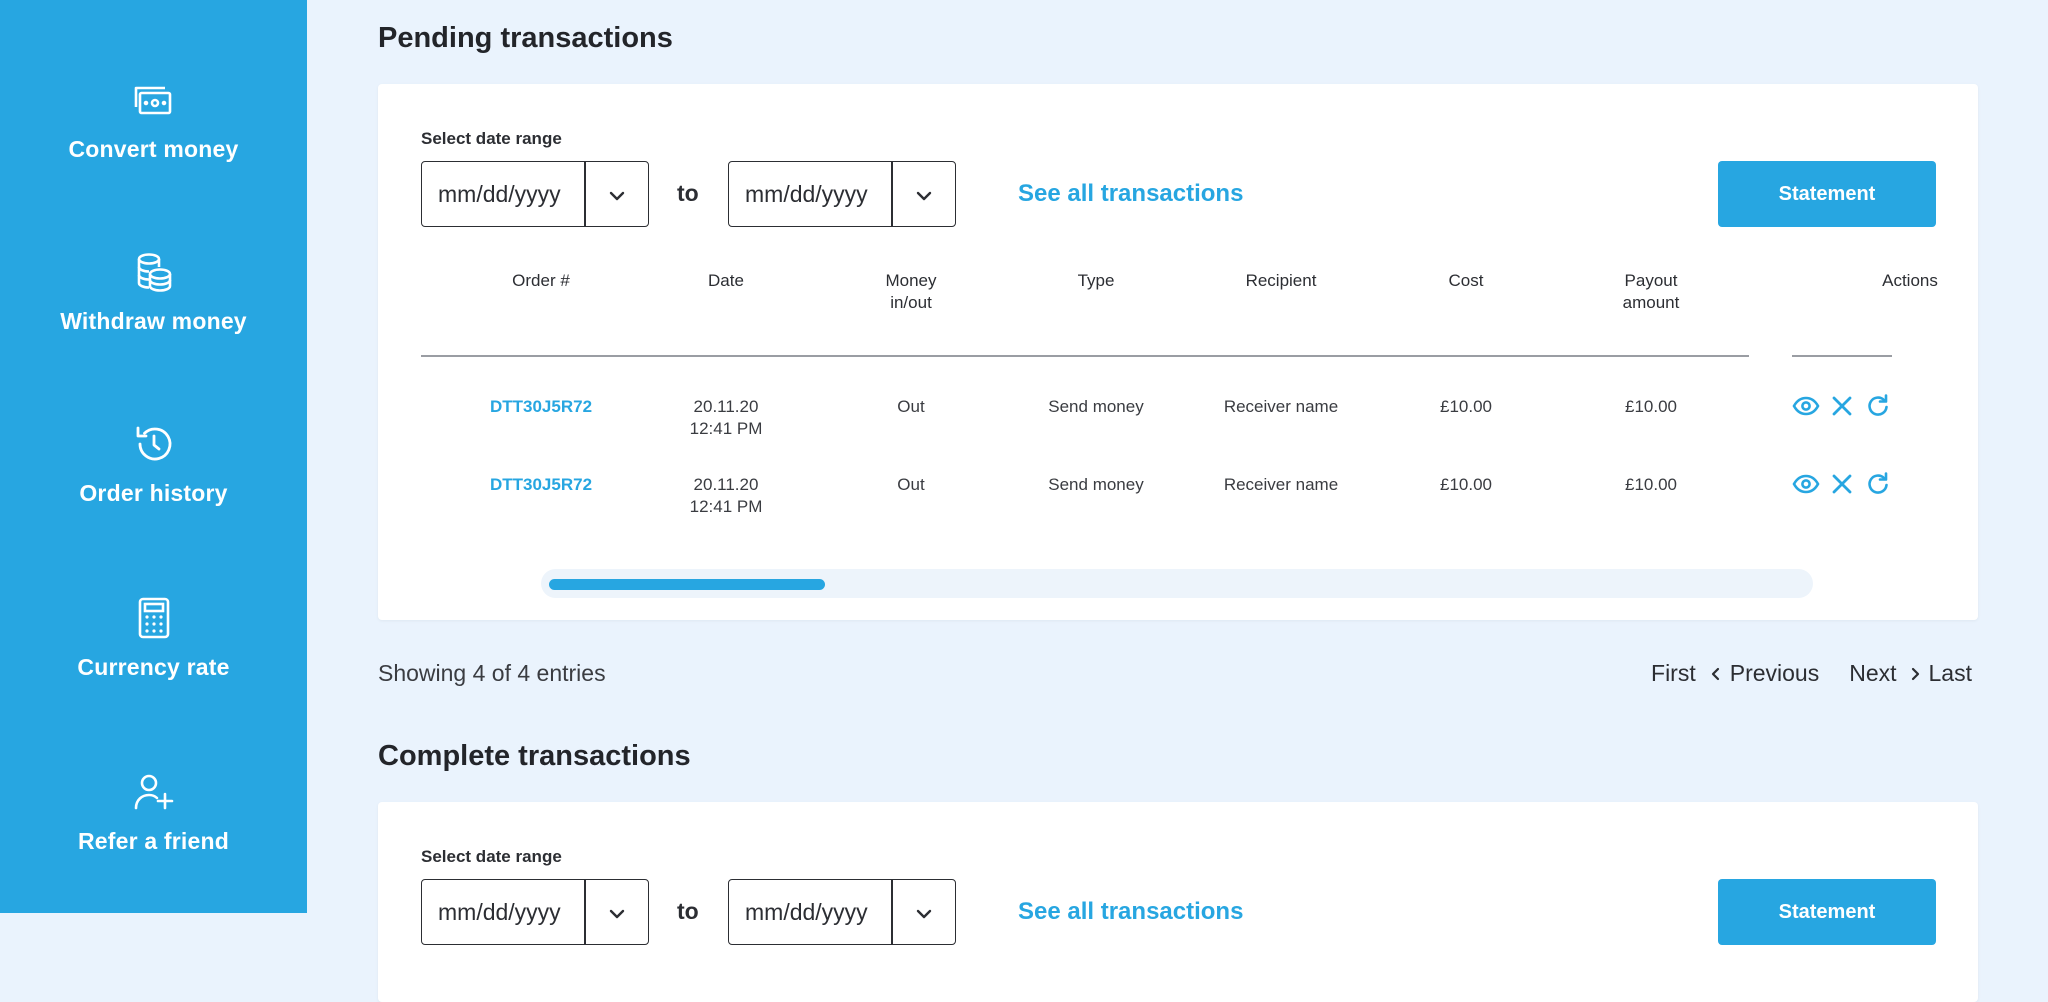  Describe the element at coordinates (1673, 673) in the screenshot. I see `pagination-first: First` at that location.